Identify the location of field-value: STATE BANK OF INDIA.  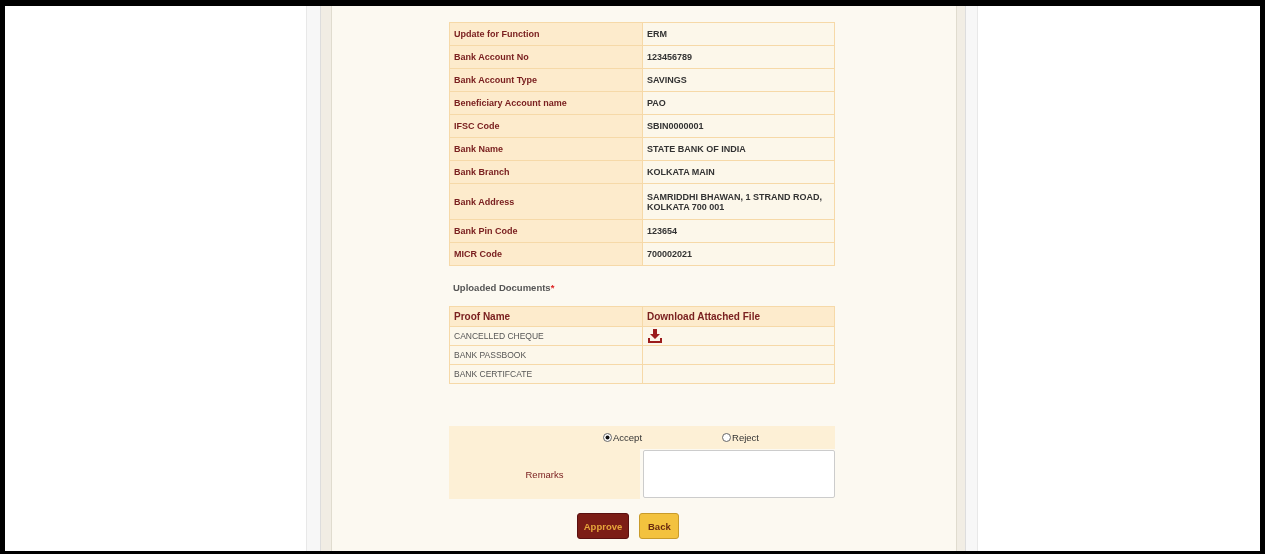
(738, 149).